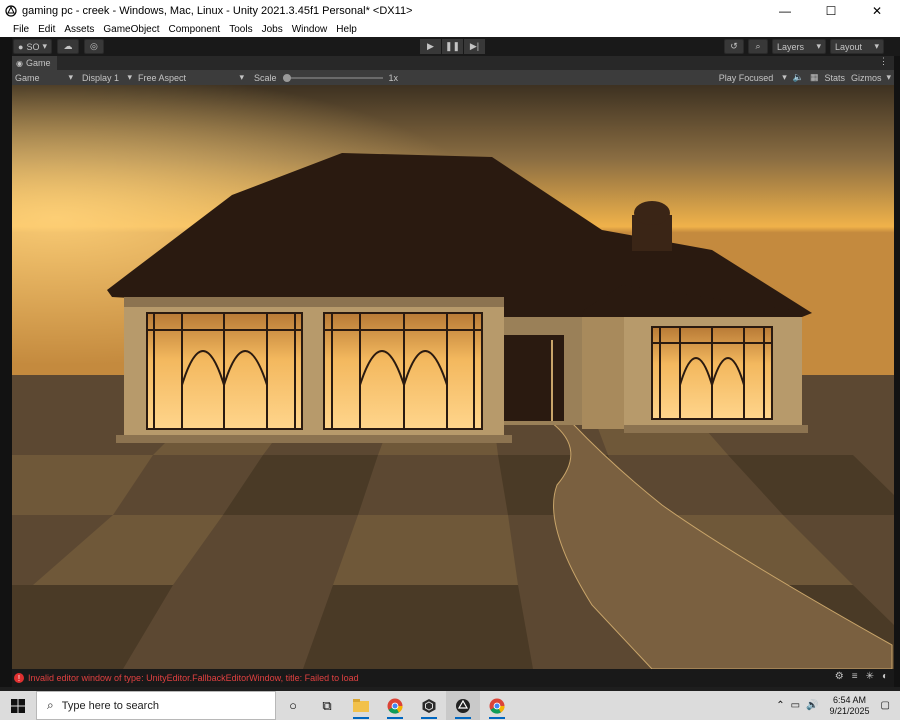  I want to click on collab-button: ◎, so click(93, 46).